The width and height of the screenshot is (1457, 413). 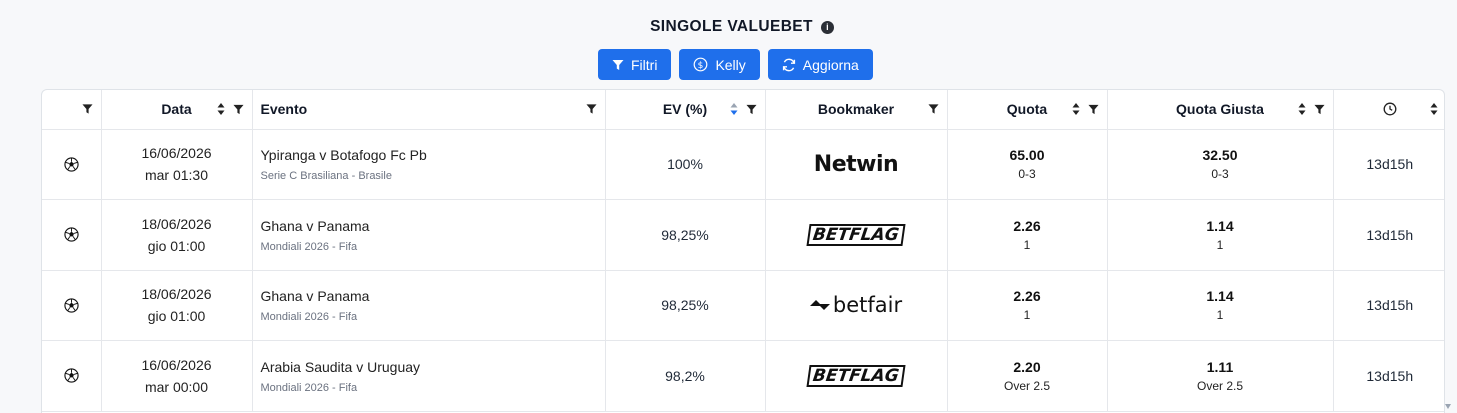 What do you see at coordinates (429, 110) in the screenshot?
I see `header-evento: Evento` at bounding box center [429, 110].